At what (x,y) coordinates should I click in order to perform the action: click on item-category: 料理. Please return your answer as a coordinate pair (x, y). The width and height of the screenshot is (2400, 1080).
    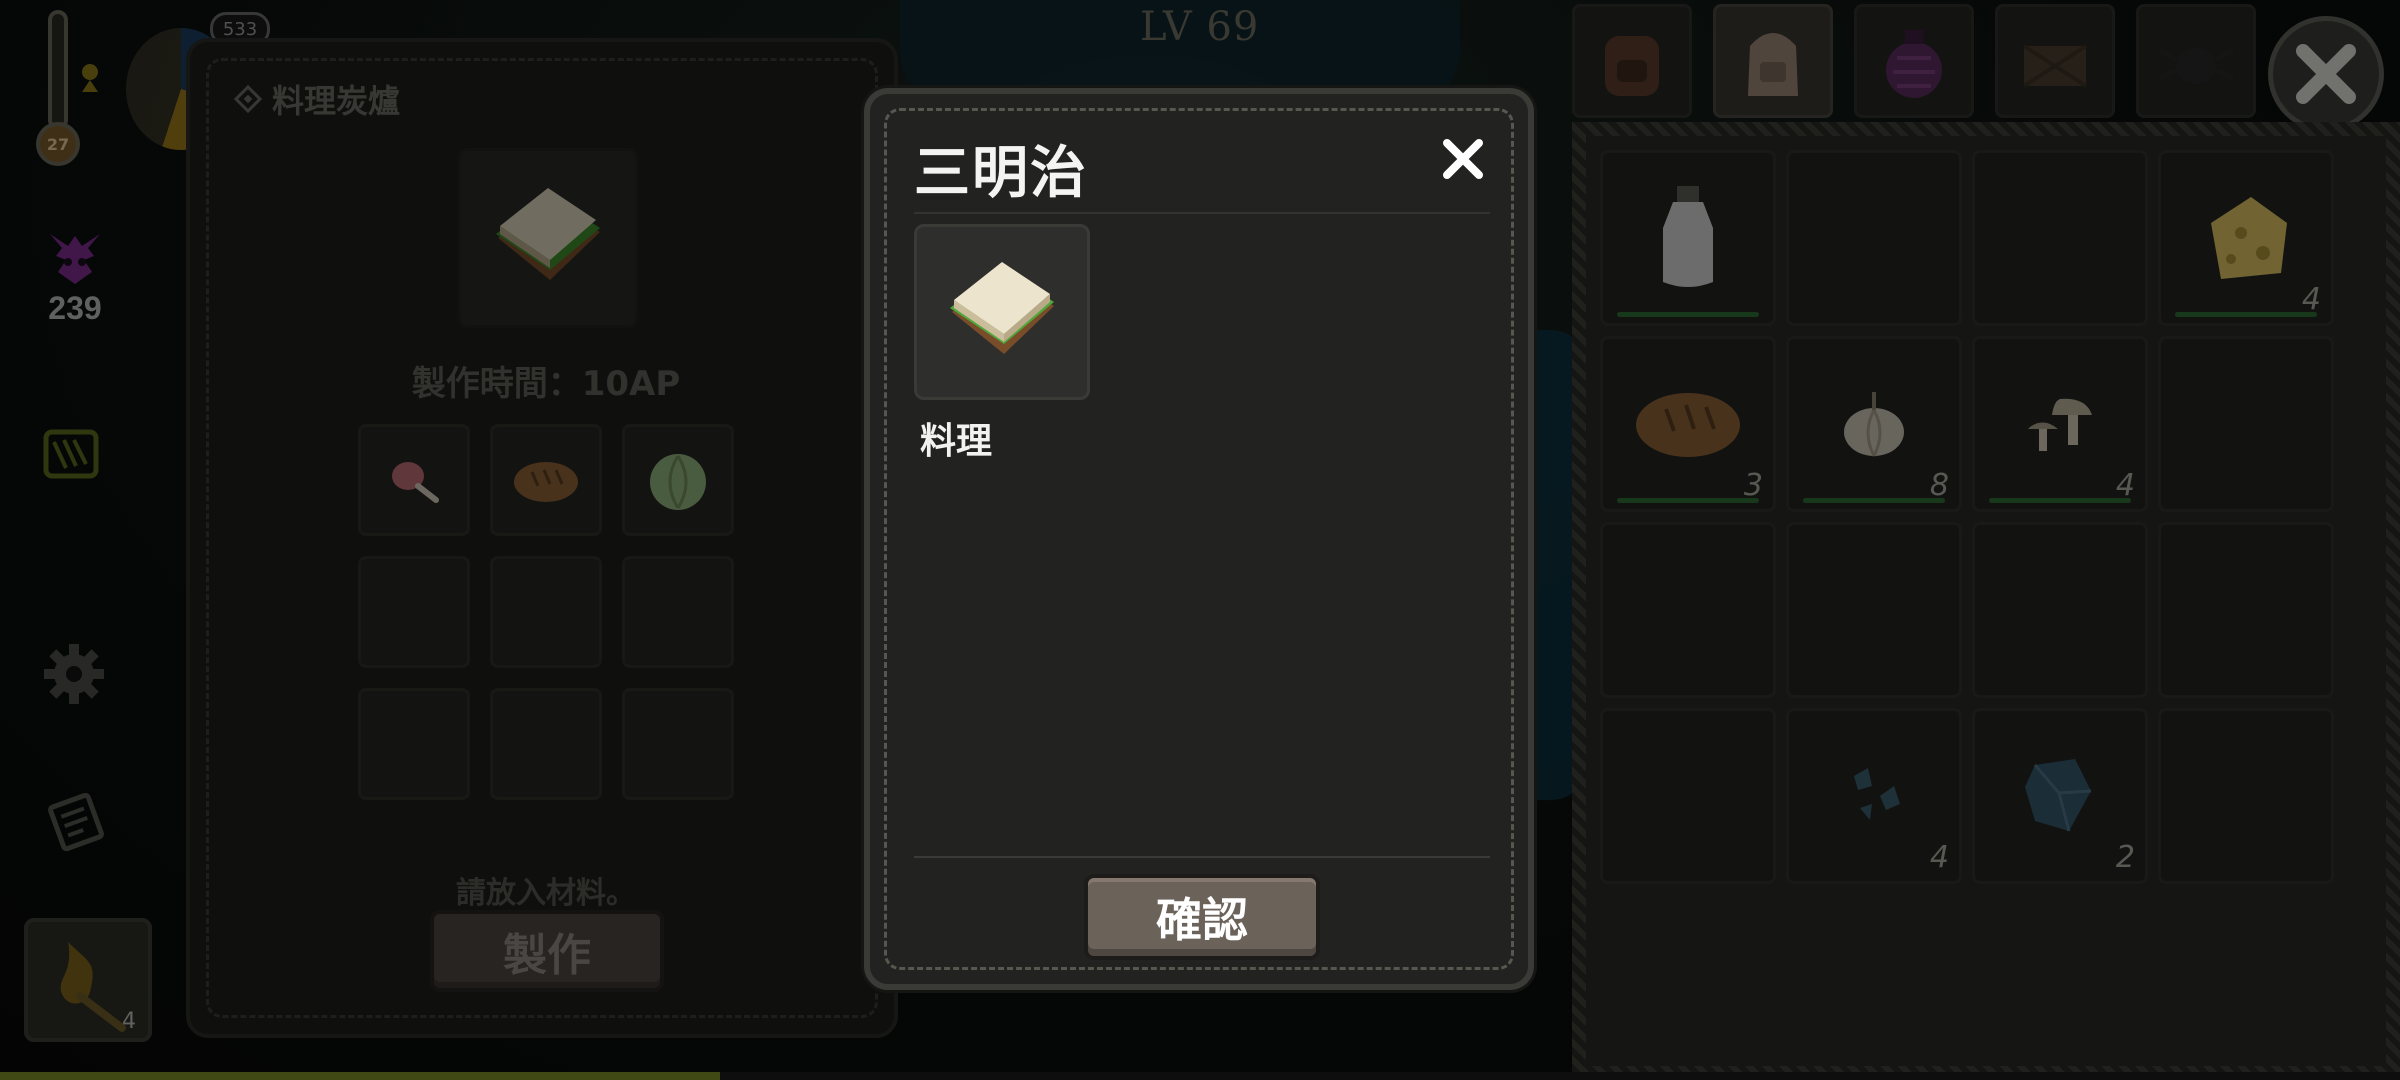
    Looking at the image, I should click on (956, 441).